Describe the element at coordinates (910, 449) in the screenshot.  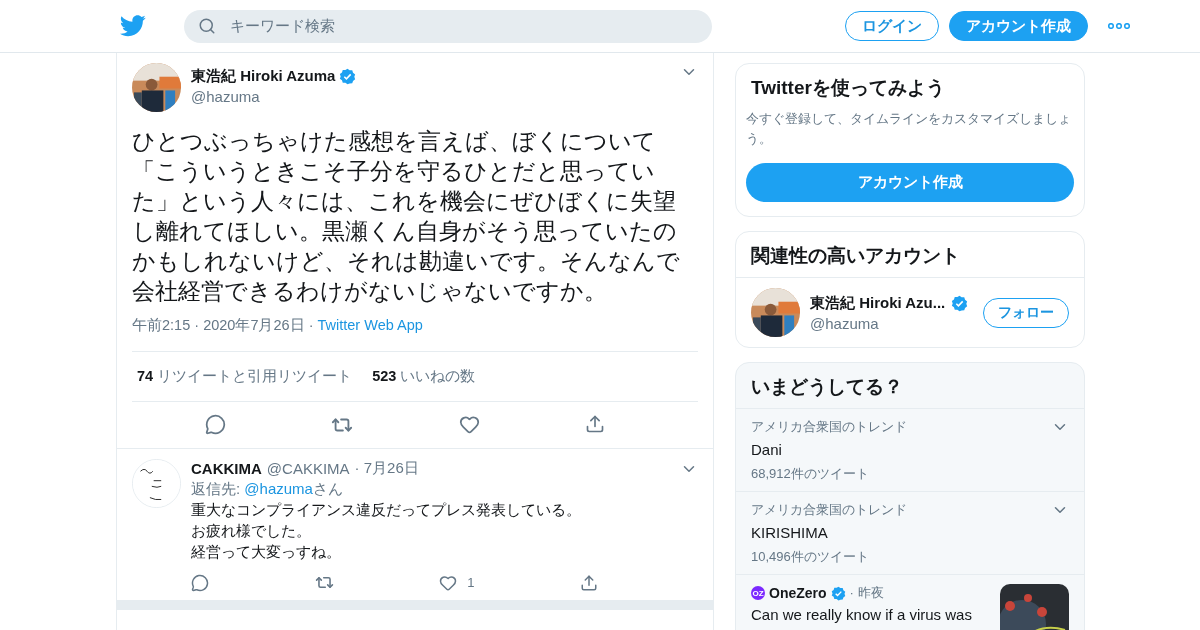
I see `trend-item: アメリカ合衆国のトレンド Dani 68,912件のツイート` at that location.